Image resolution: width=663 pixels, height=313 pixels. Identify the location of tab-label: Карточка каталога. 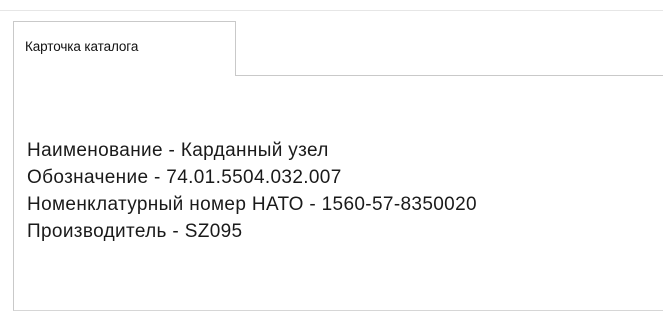
(82, 46).